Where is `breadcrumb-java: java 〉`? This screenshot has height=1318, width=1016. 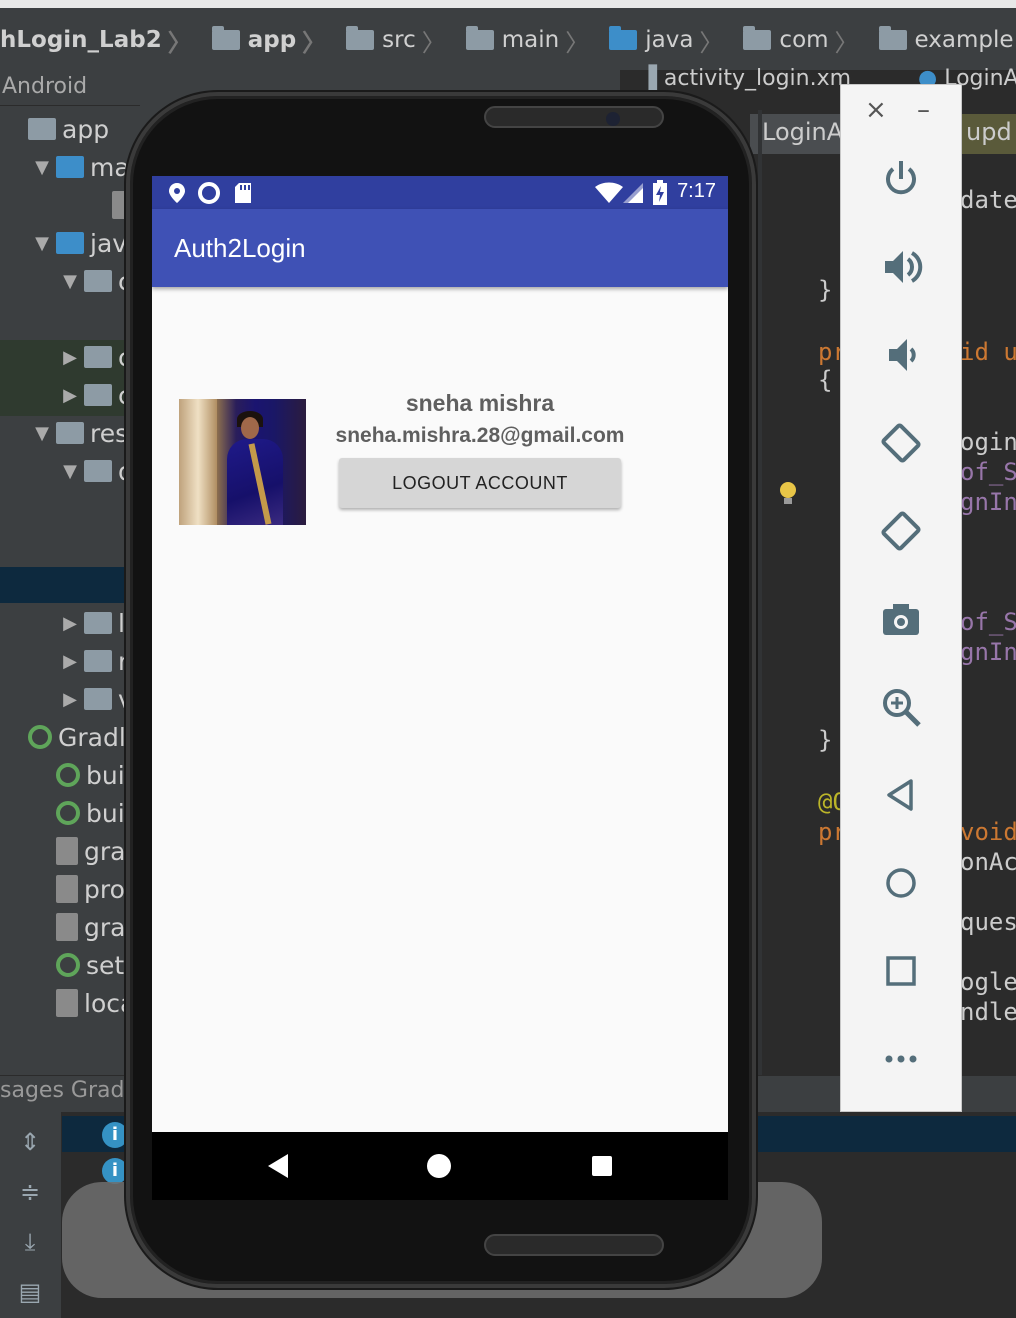 breadcrumb-java: java 〉 is located at coordinates (659, 40).